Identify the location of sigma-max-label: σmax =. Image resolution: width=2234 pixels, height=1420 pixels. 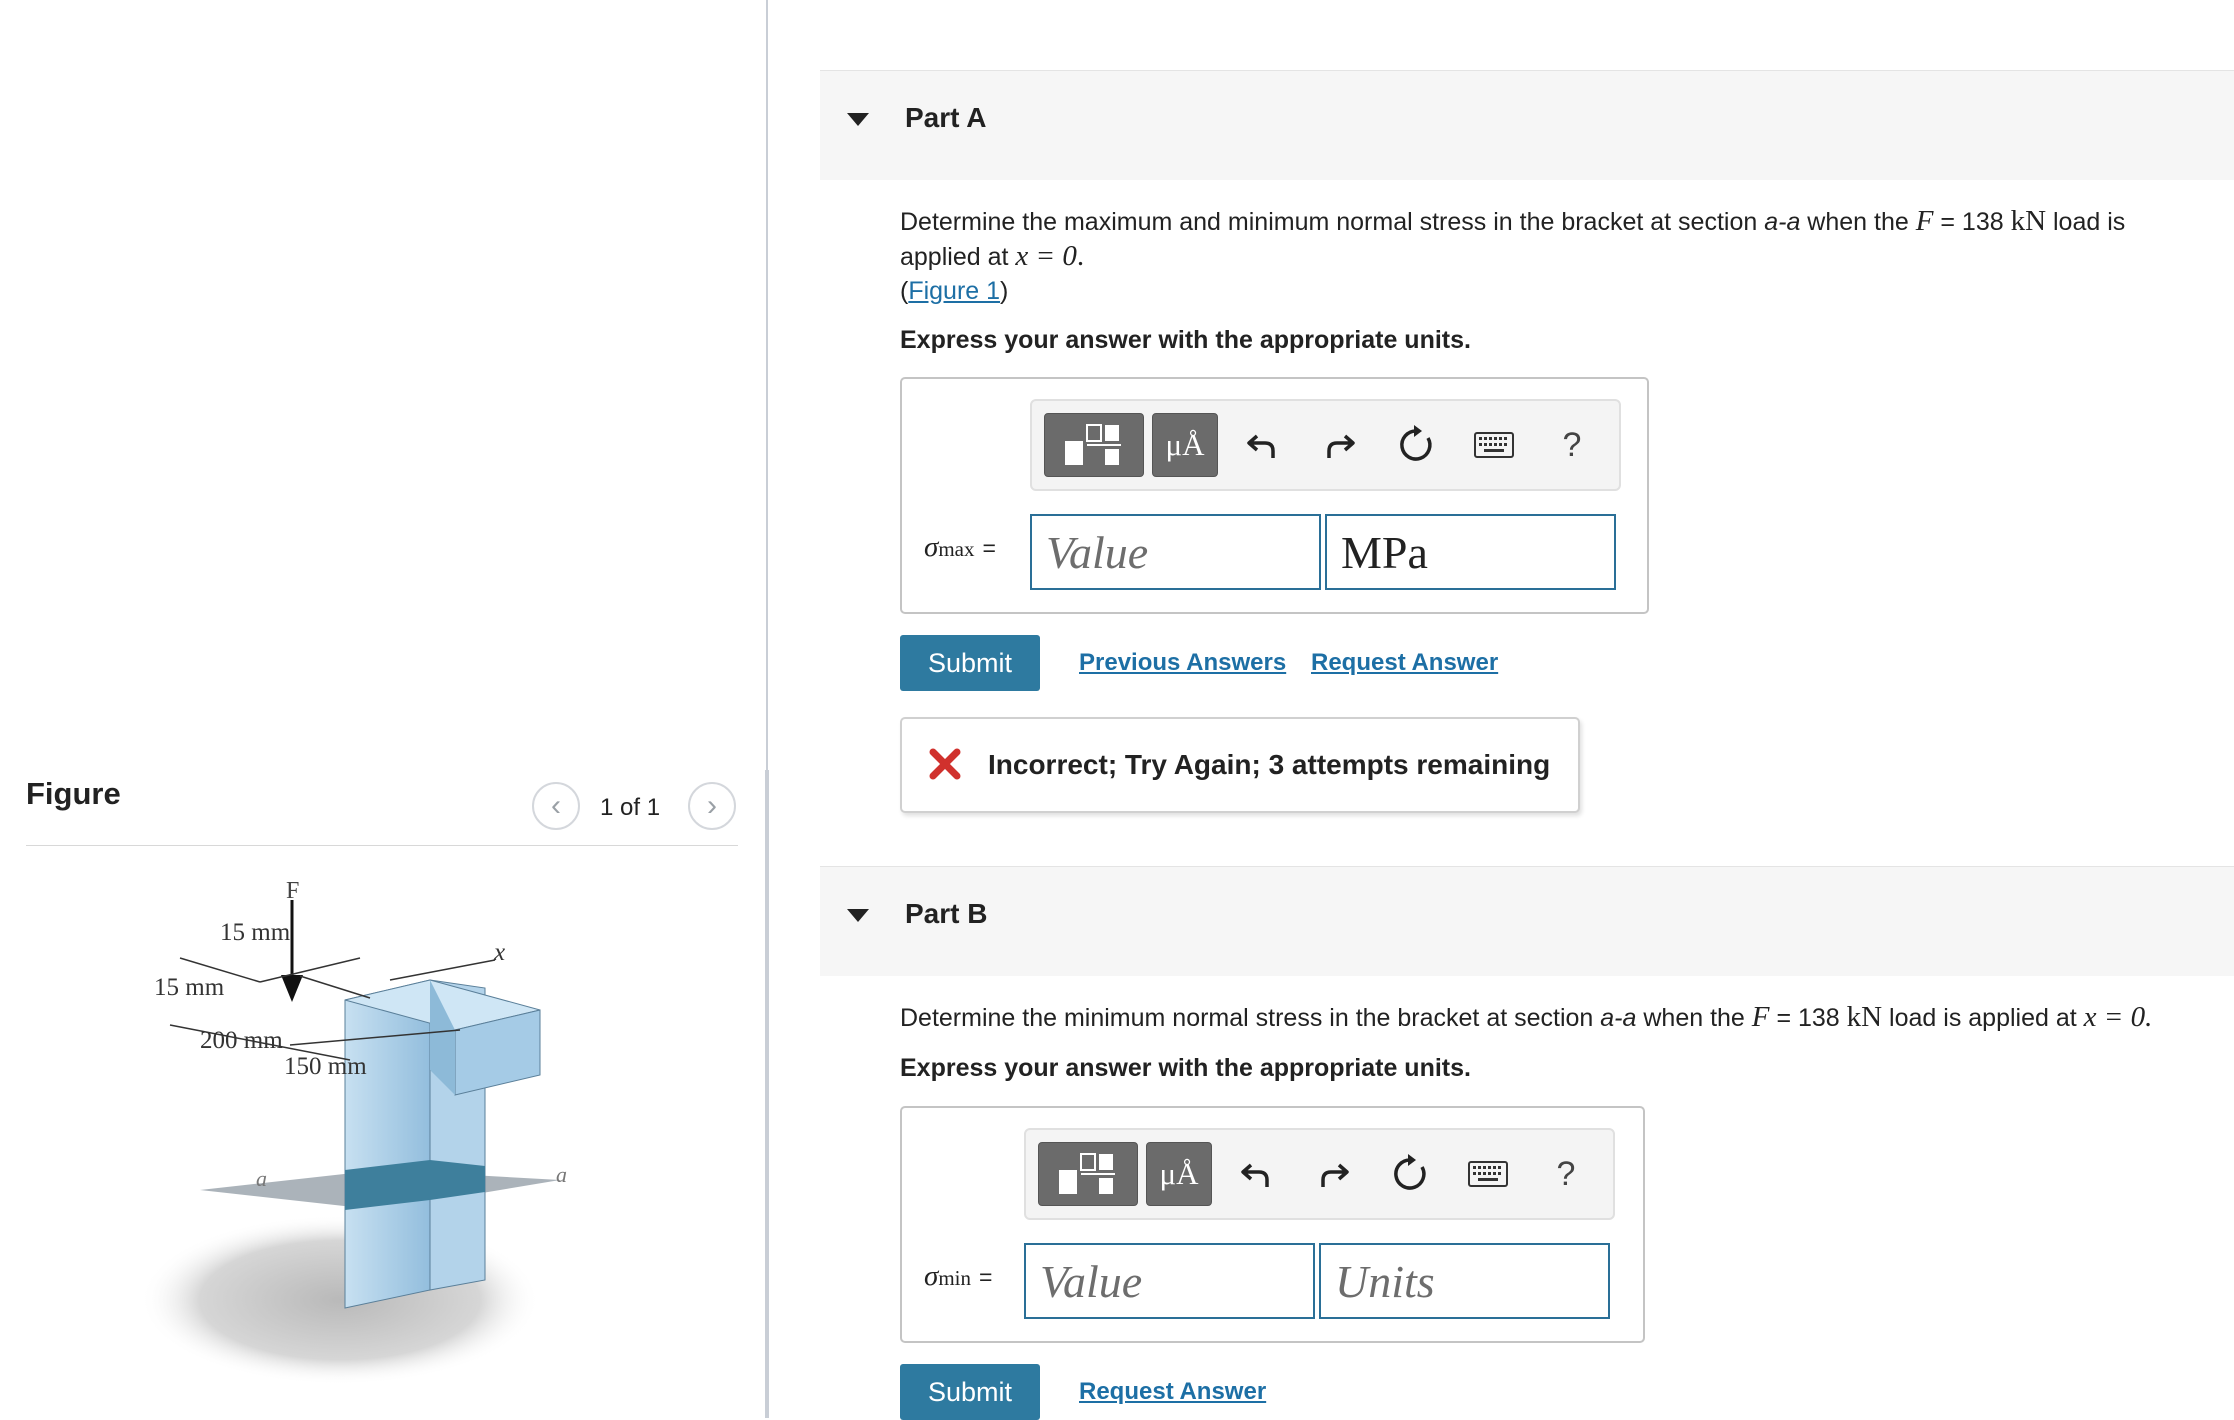
(960, 547).